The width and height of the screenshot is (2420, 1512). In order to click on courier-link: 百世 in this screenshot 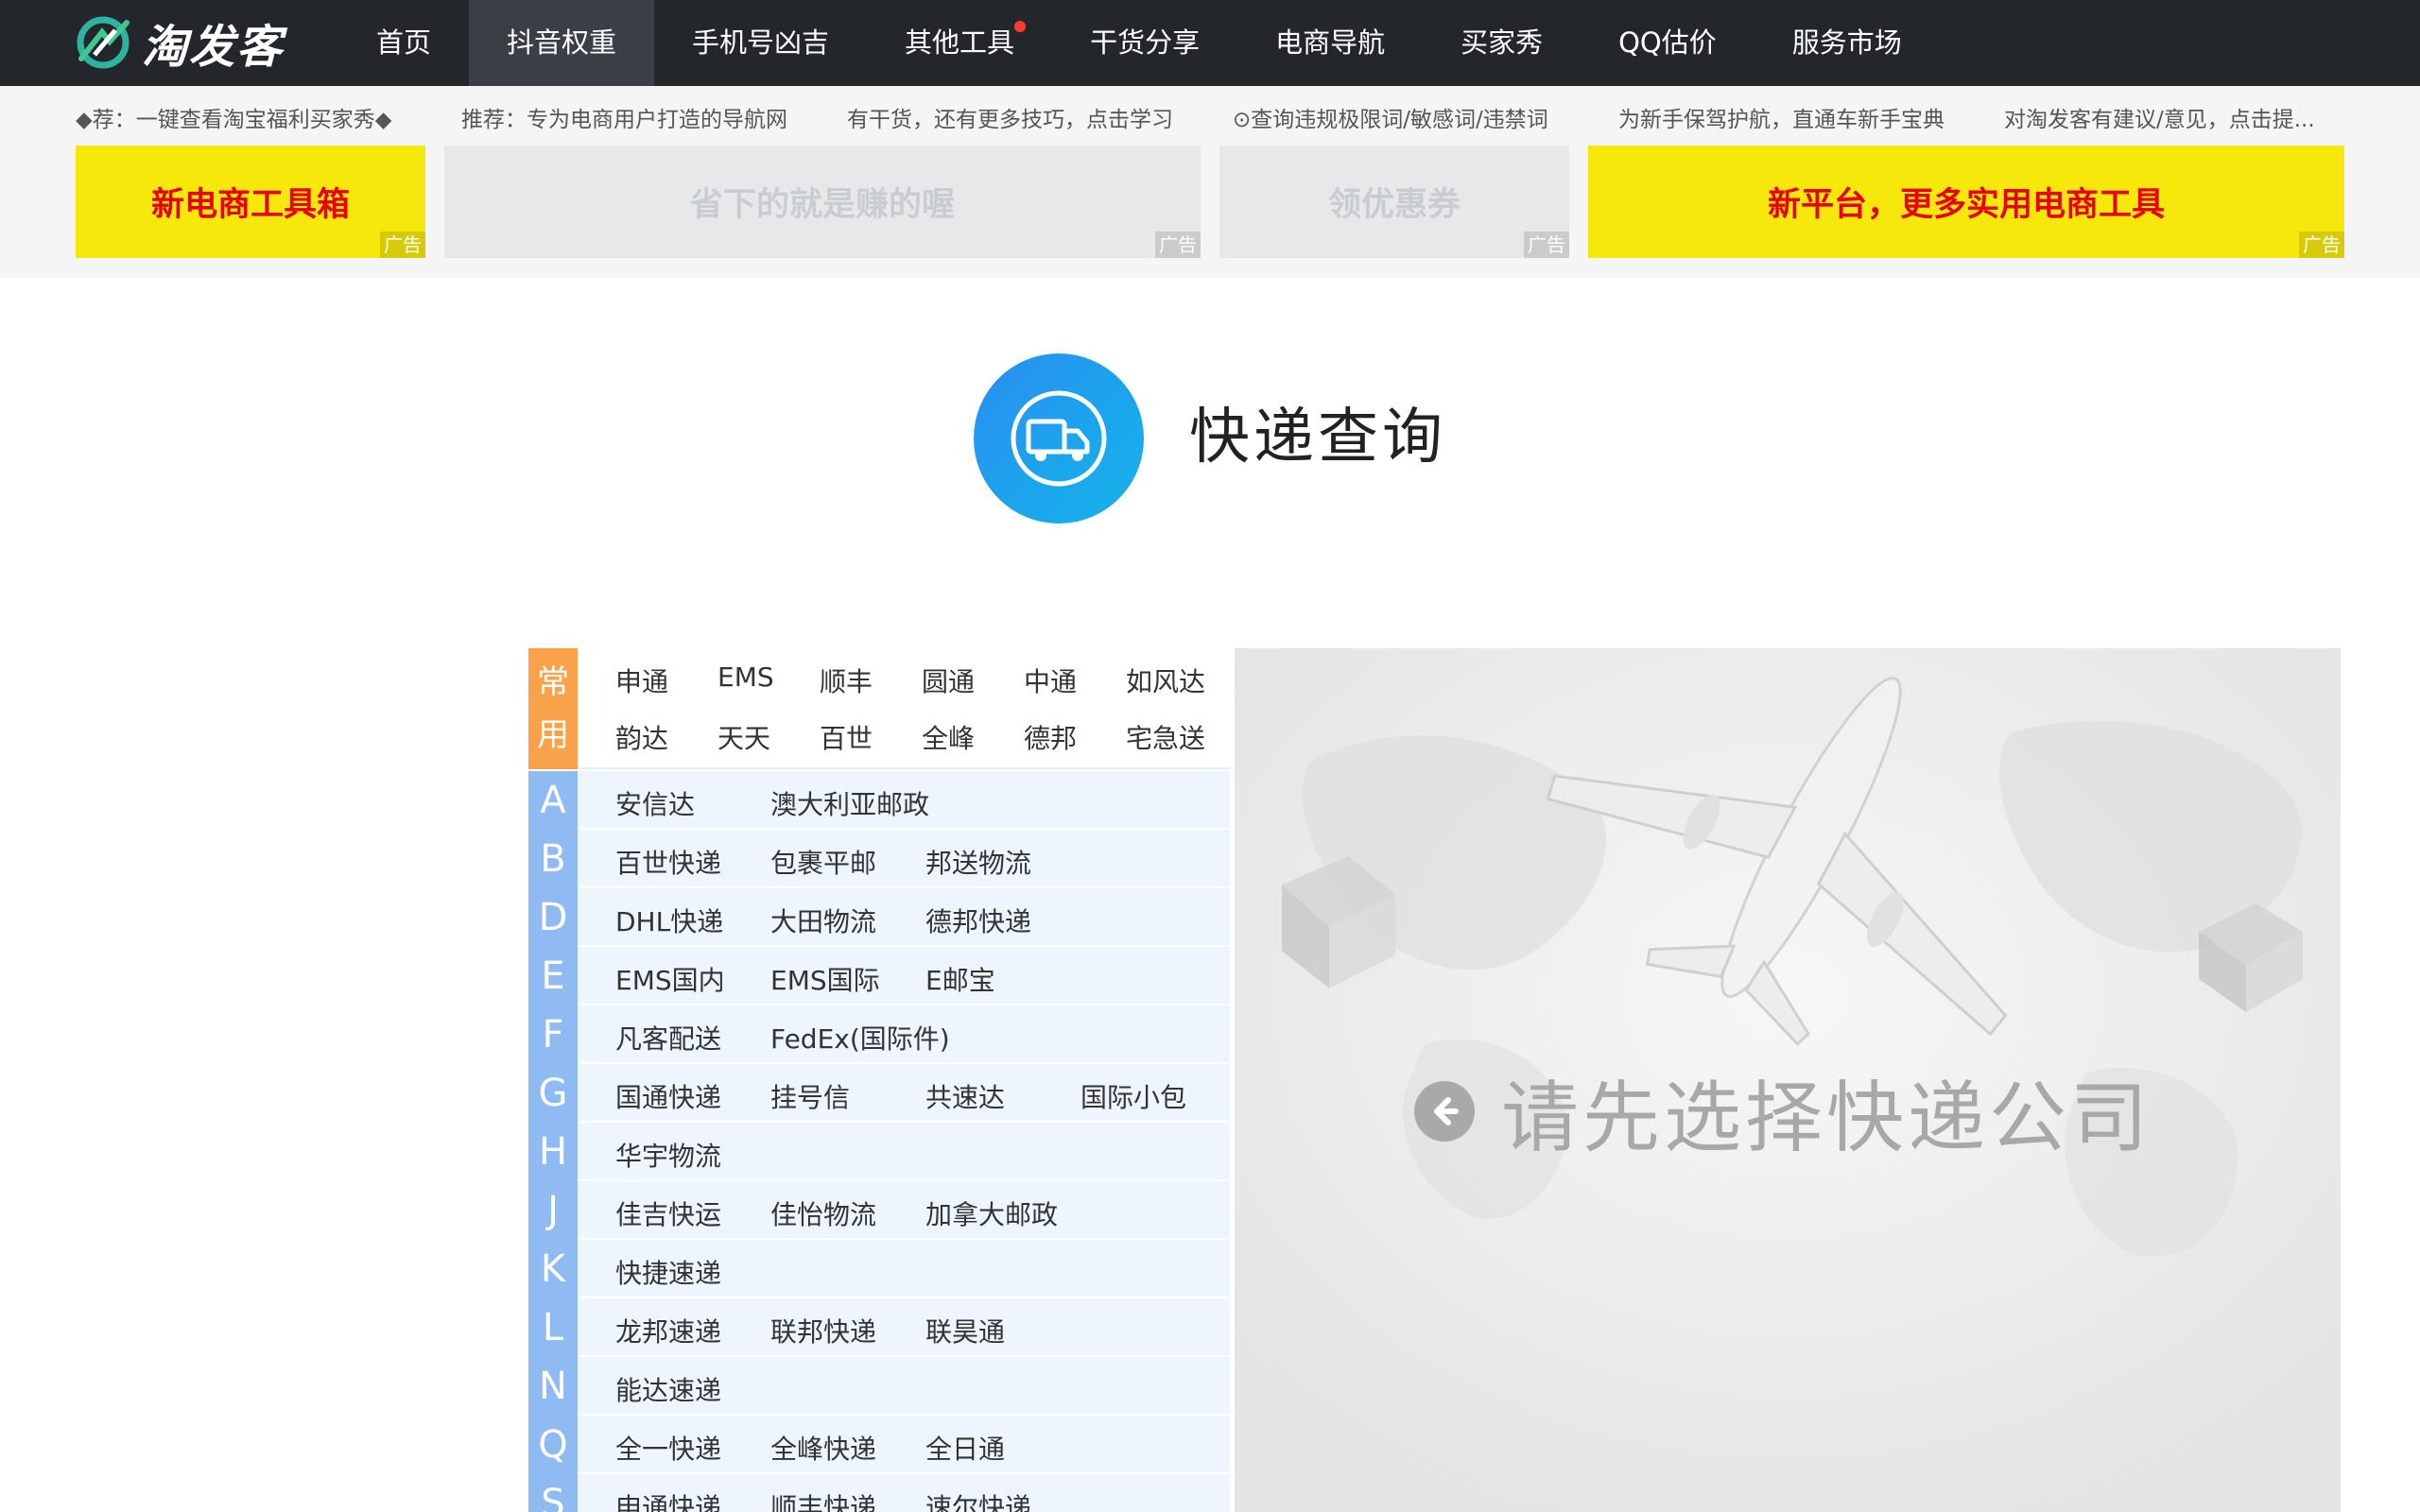, I will do `click(846, 737)`.